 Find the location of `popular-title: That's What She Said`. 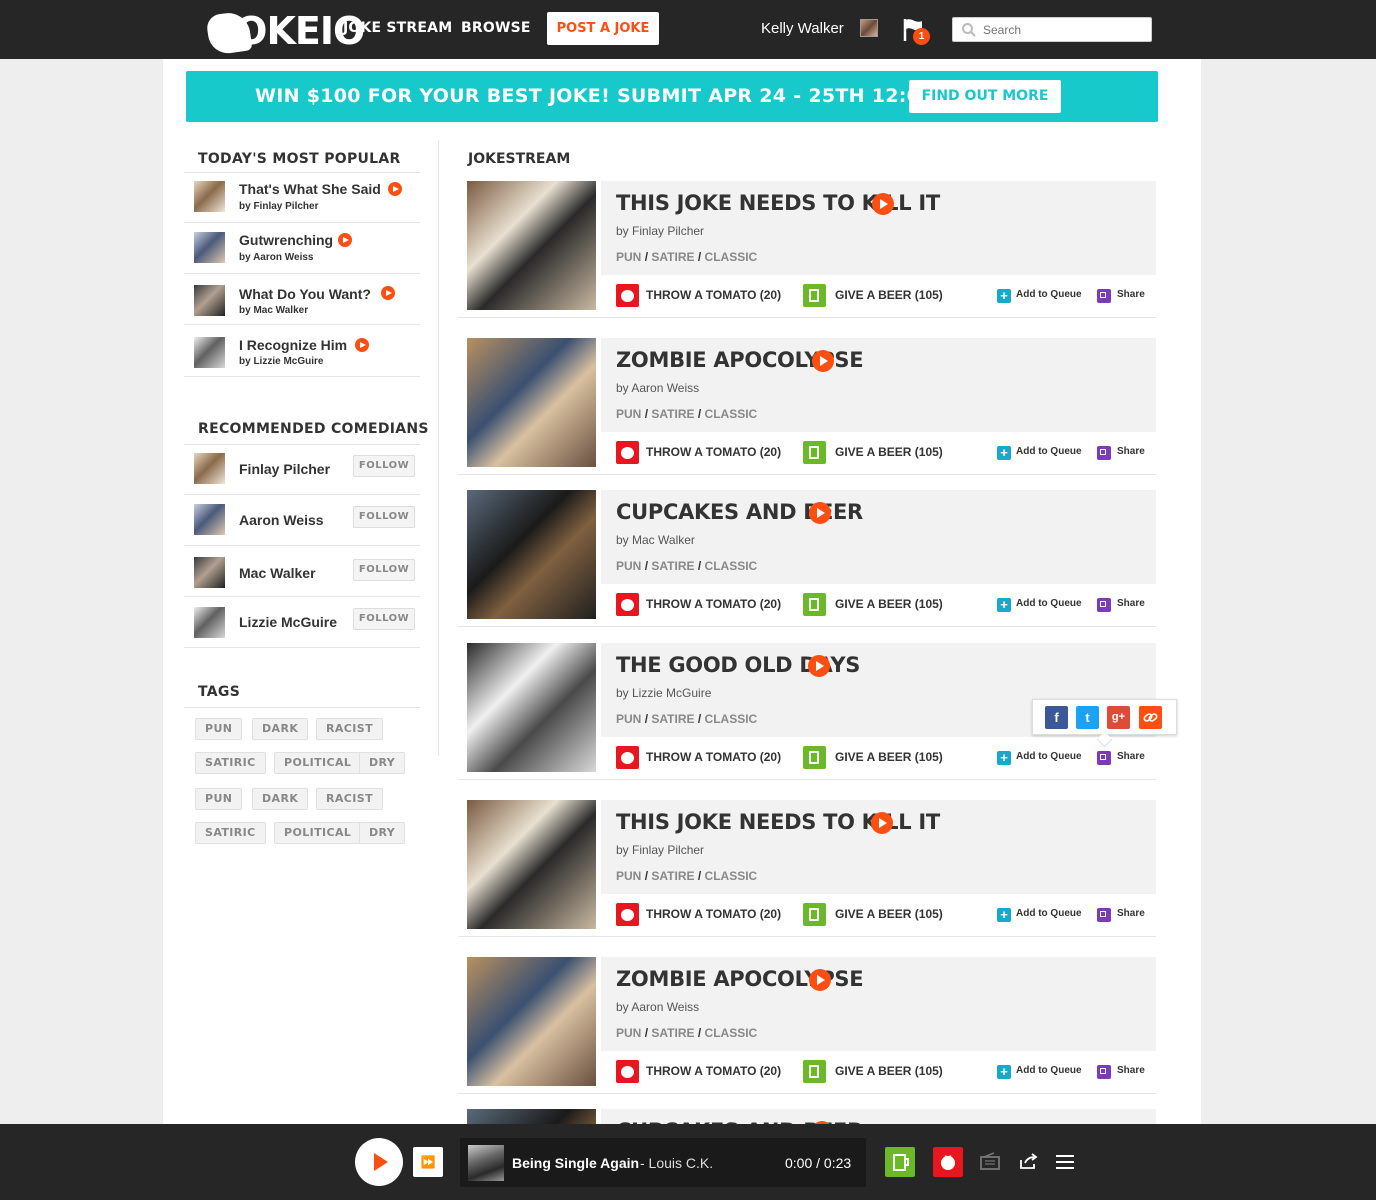

popular-title: That's What She Said is located at coordinates (310, 189).